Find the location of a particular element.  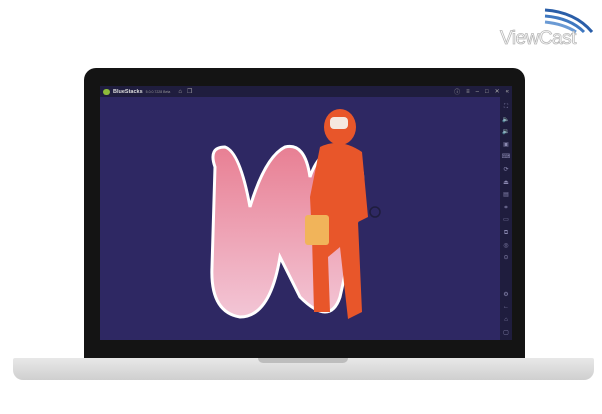

install-apk-icon: ⏏ is located at coordinates (506, 183).